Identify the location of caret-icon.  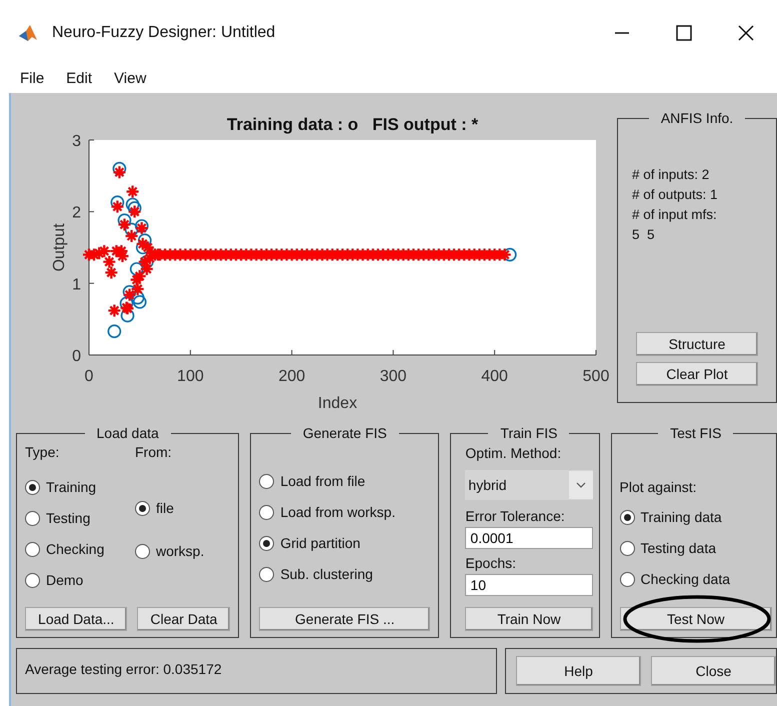
(581, 485).